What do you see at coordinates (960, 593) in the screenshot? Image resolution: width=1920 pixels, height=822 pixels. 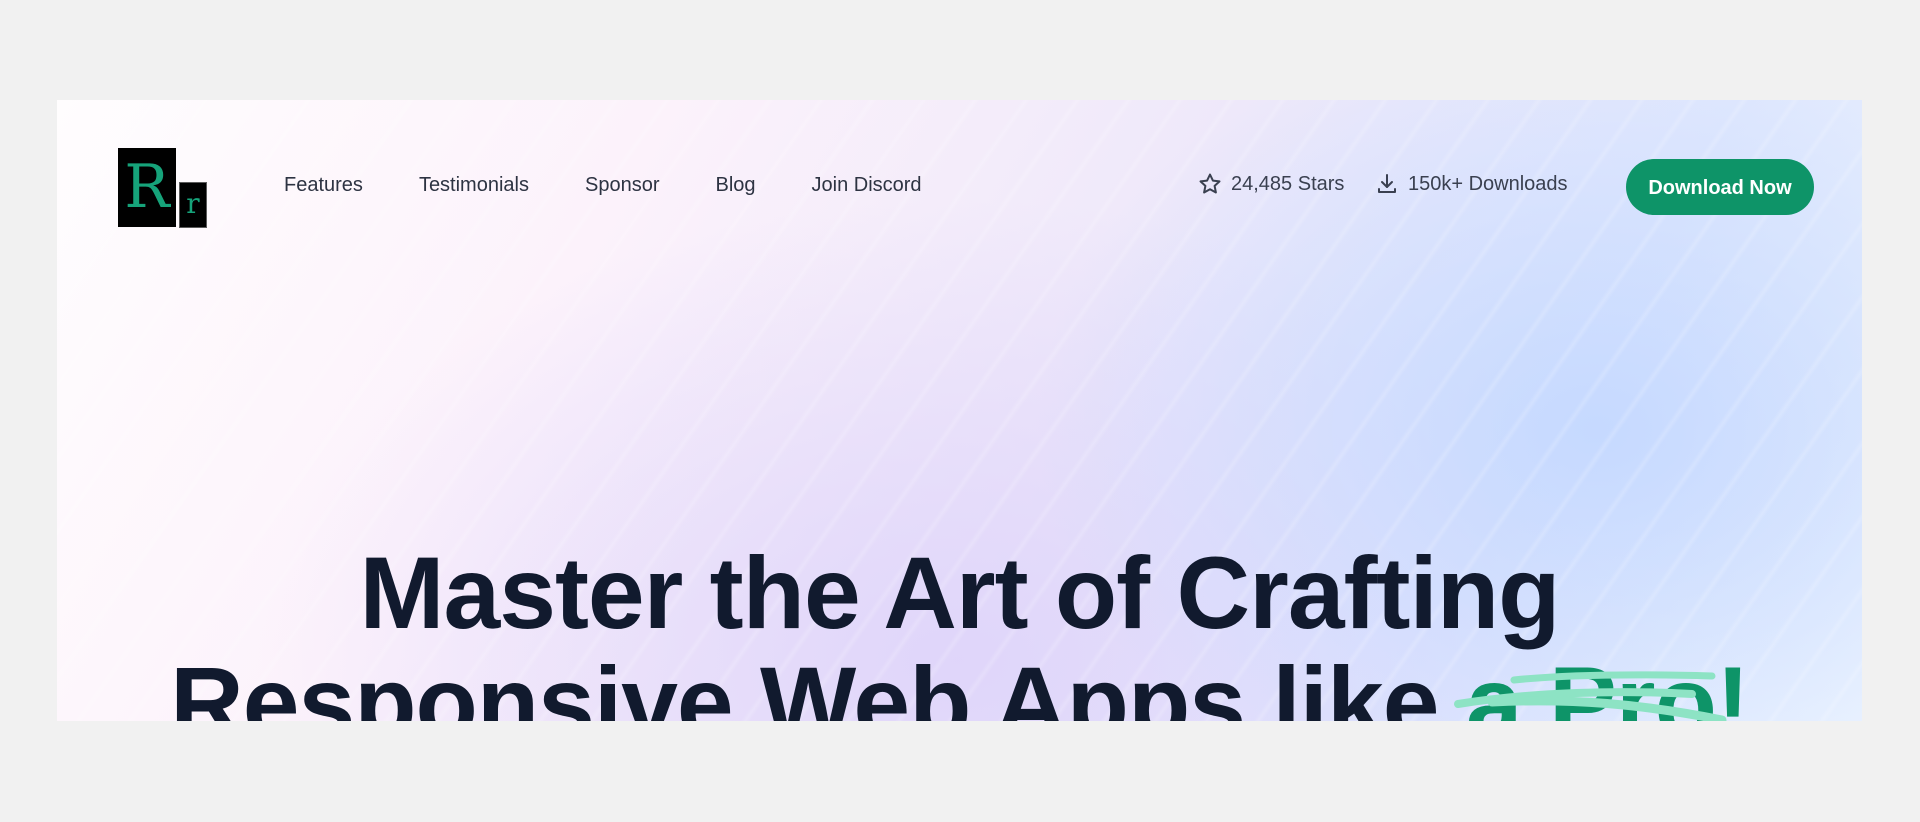 I see `hero-heading-line-1: Master the Art of Crafting` at bounding box center [960, 593].